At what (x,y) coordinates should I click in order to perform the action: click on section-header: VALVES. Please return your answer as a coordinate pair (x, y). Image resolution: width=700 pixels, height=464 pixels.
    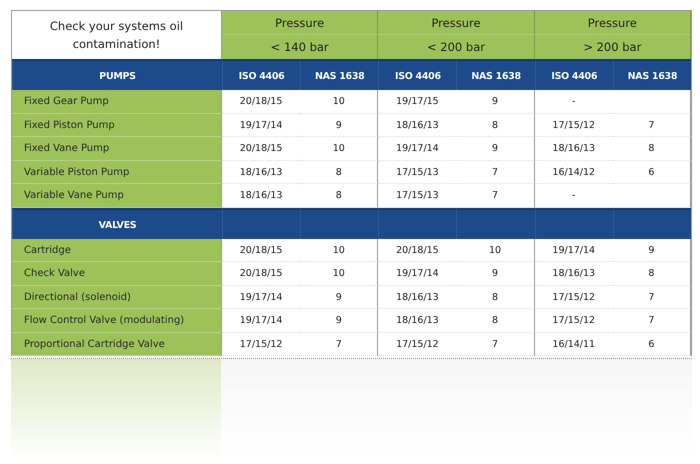
    Looking at the image, I should click on (117, 223).